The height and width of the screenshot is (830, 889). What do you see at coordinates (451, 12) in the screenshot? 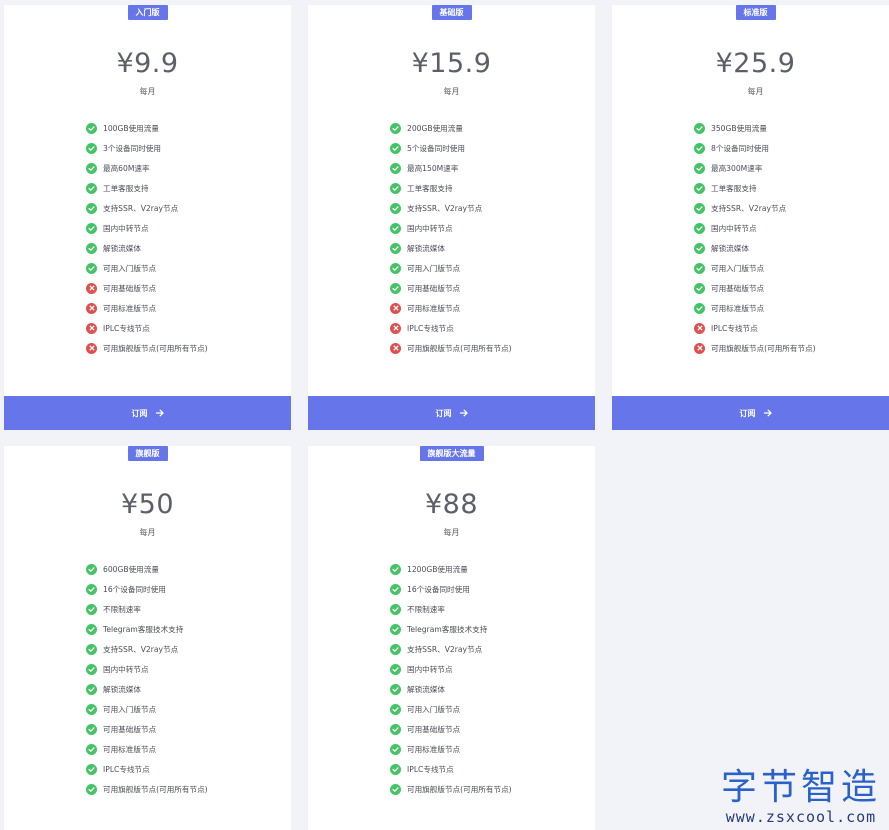
I see `plan-badge: 基础版` at bounding box center [451, 12].